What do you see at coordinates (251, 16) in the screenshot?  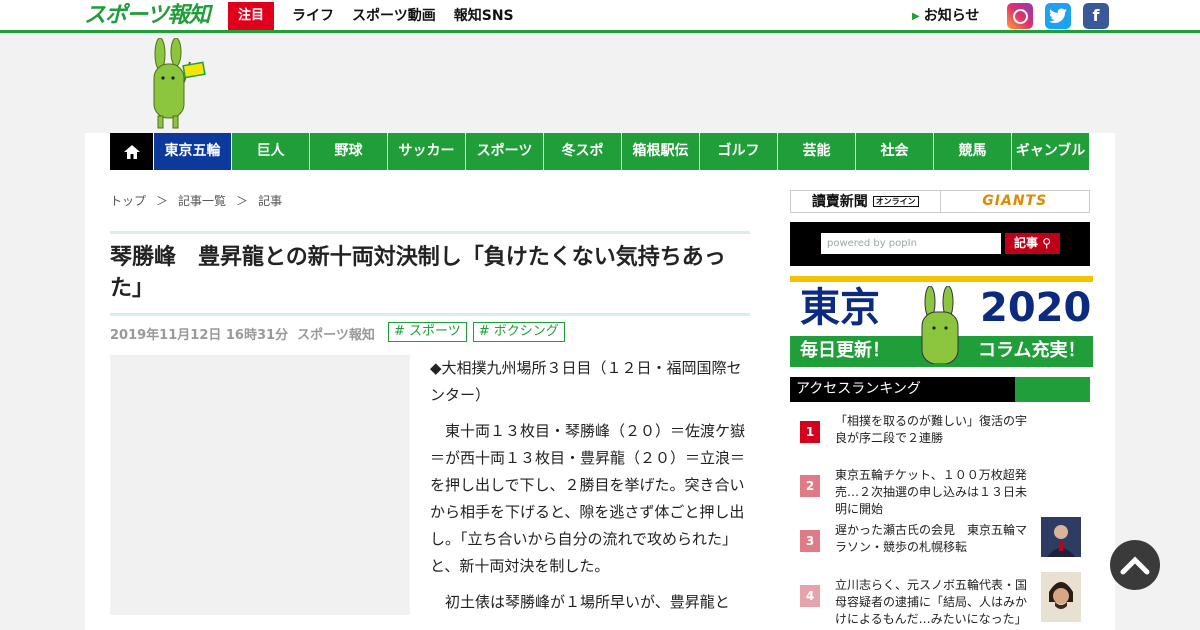 I see `hot-badge: 注目` at bounding box center [251, 16].